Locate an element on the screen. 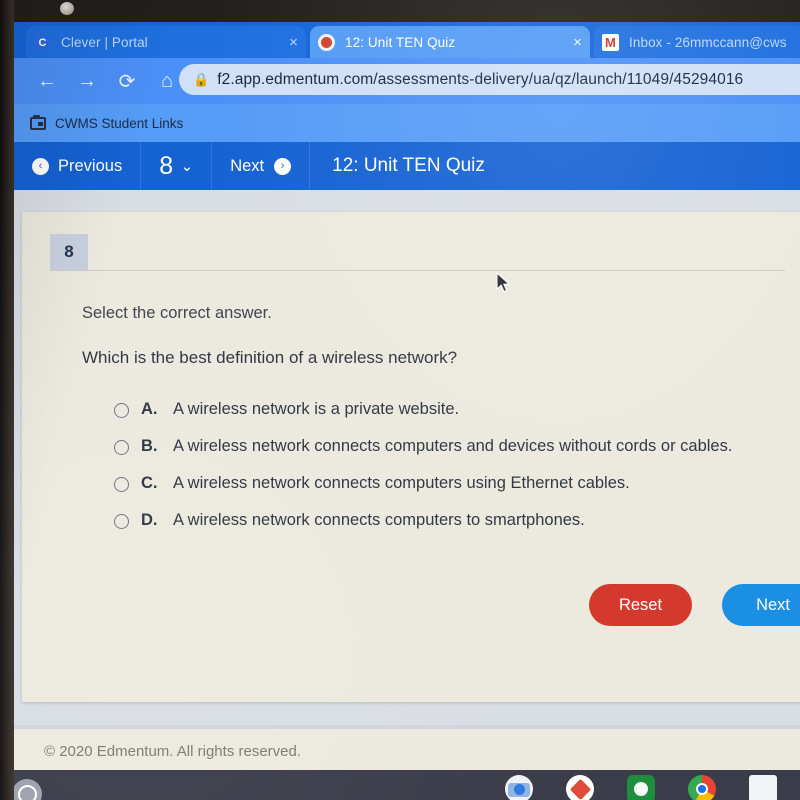  webcam-icon is located at coordinates (67, 8).